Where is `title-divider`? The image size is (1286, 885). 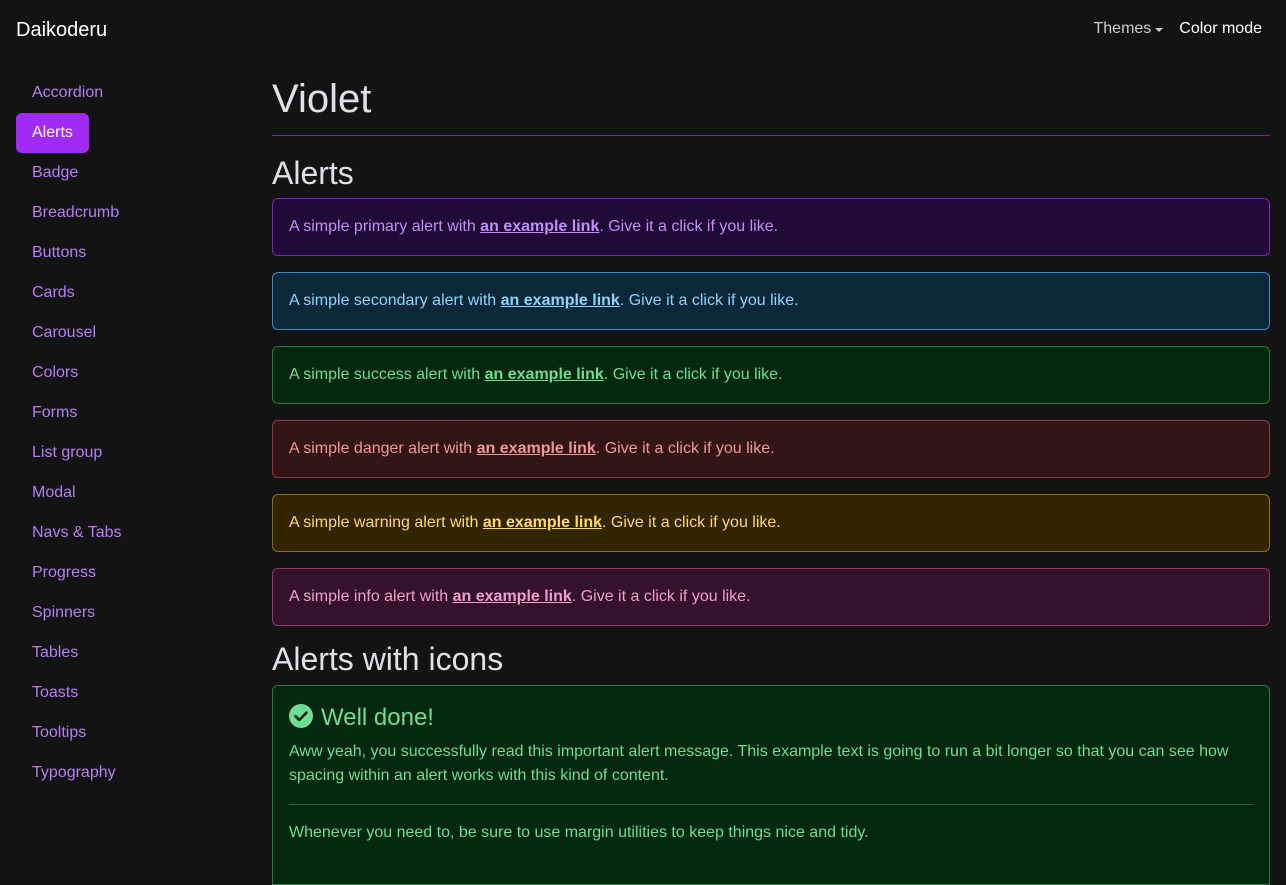 title-divider is located at coordinates (771, 135).